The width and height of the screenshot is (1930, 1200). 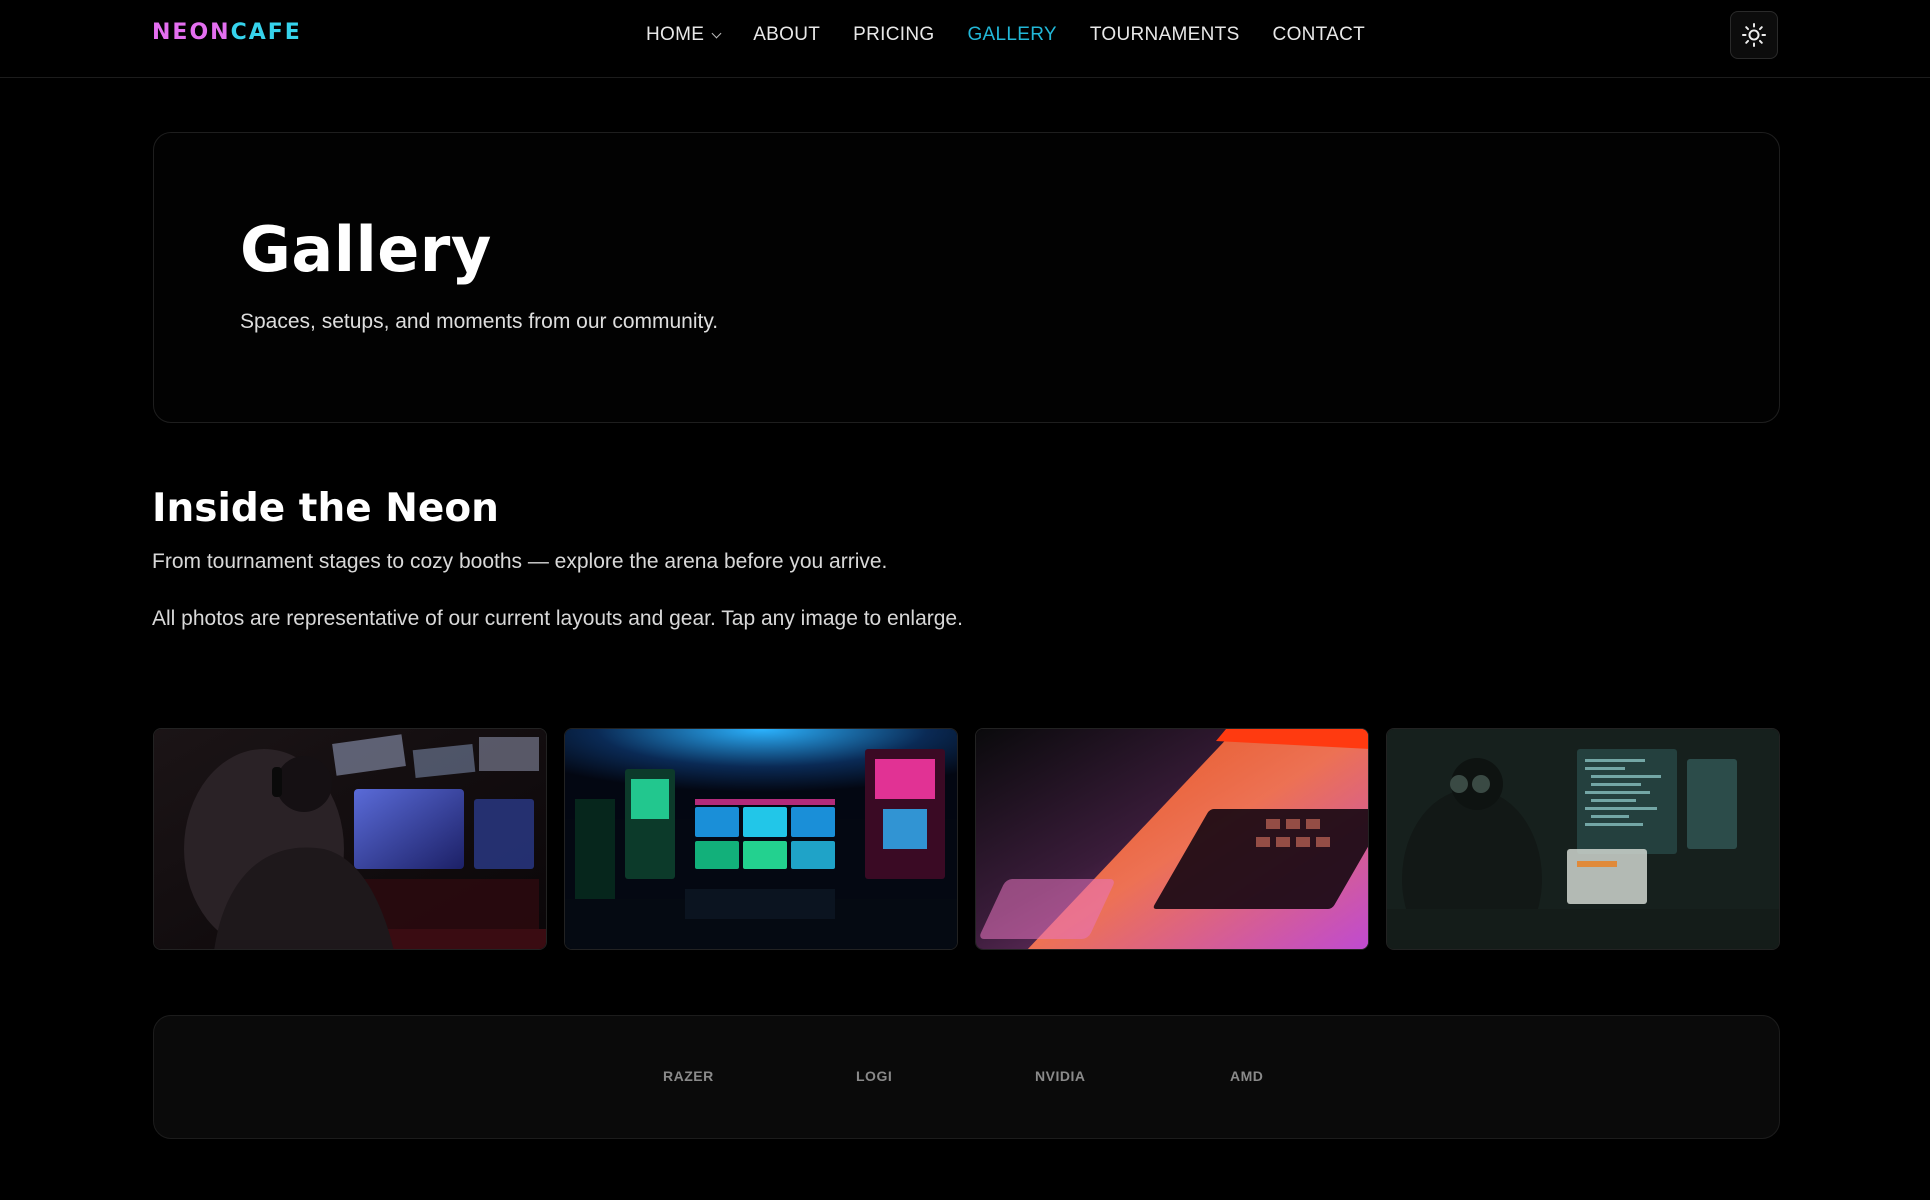 I want to click on partner-brands-bar: RAZER LOGI NVIDIA AMD, so click(x=966, y=1077).